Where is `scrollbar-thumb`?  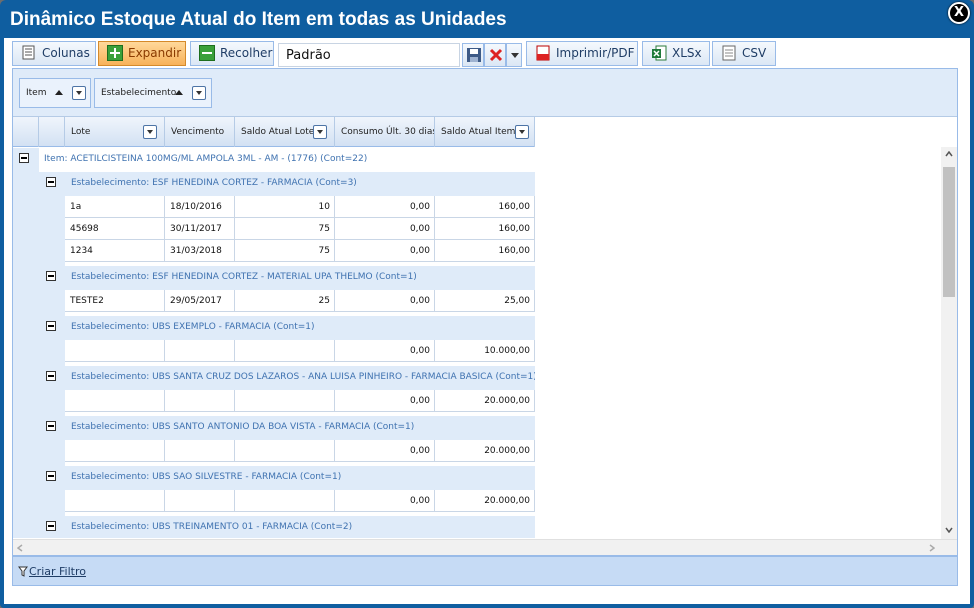
scrollbar-thumb is located at coordinates (949, 232).